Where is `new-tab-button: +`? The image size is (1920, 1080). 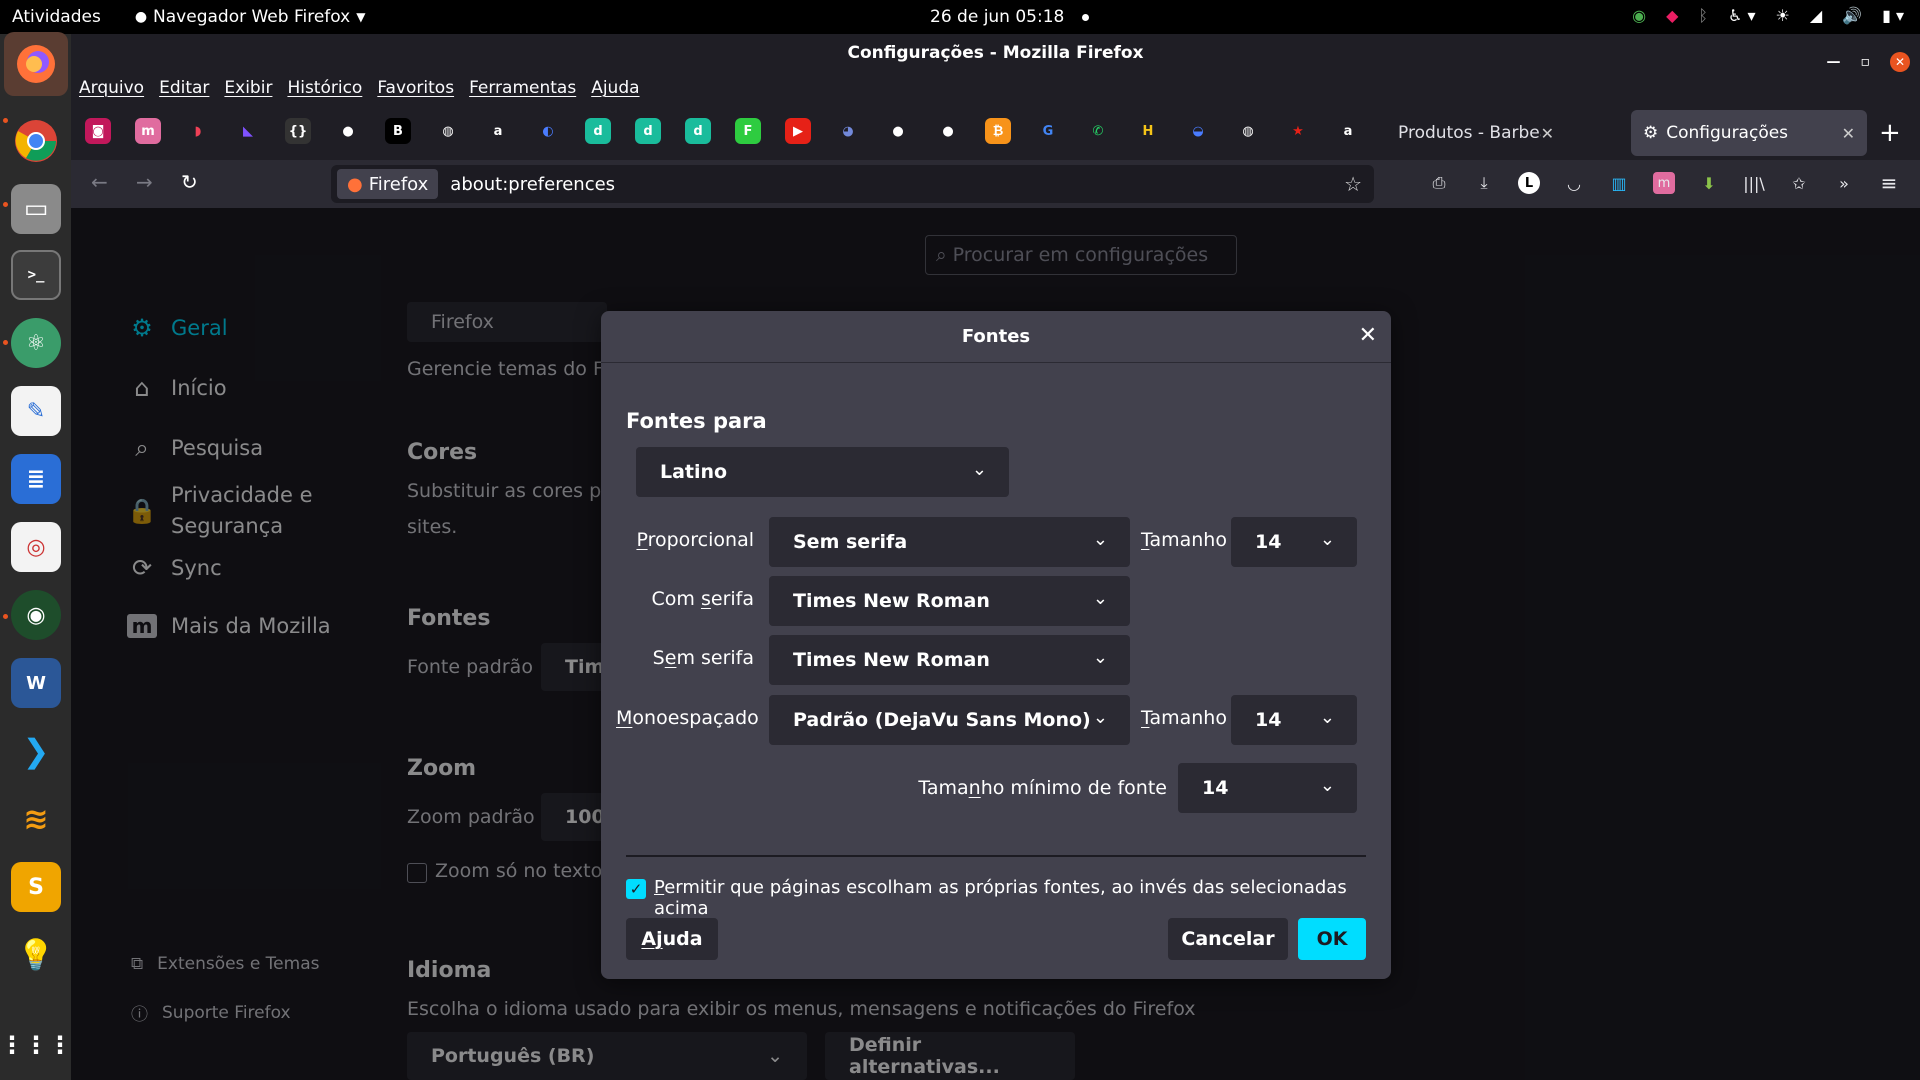 new-tab-button: + is located at coordinates (1890, 133).